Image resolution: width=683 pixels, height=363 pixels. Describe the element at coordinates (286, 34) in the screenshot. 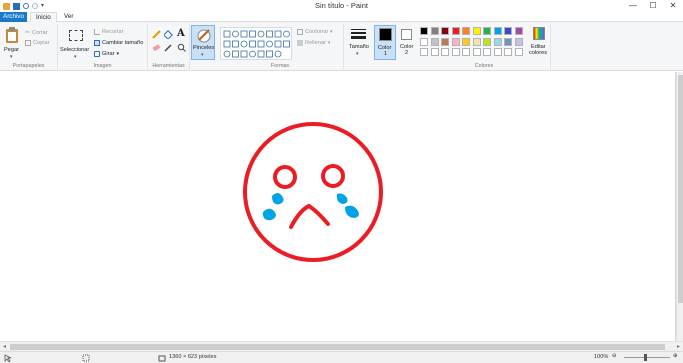

I see `right-triangle-shape-icon` at that location.